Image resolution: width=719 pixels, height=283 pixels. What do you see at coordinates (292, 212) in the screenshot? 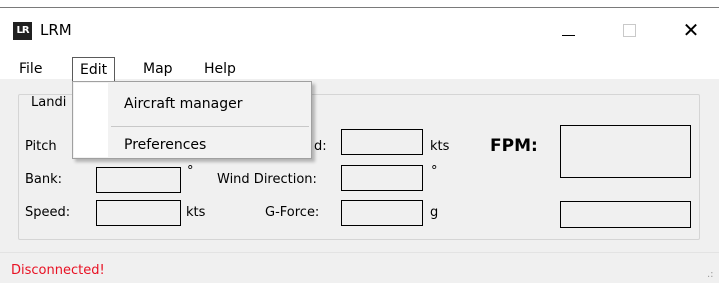
I see `gforce-label: G-Force:` at bounding box center [292, 212].